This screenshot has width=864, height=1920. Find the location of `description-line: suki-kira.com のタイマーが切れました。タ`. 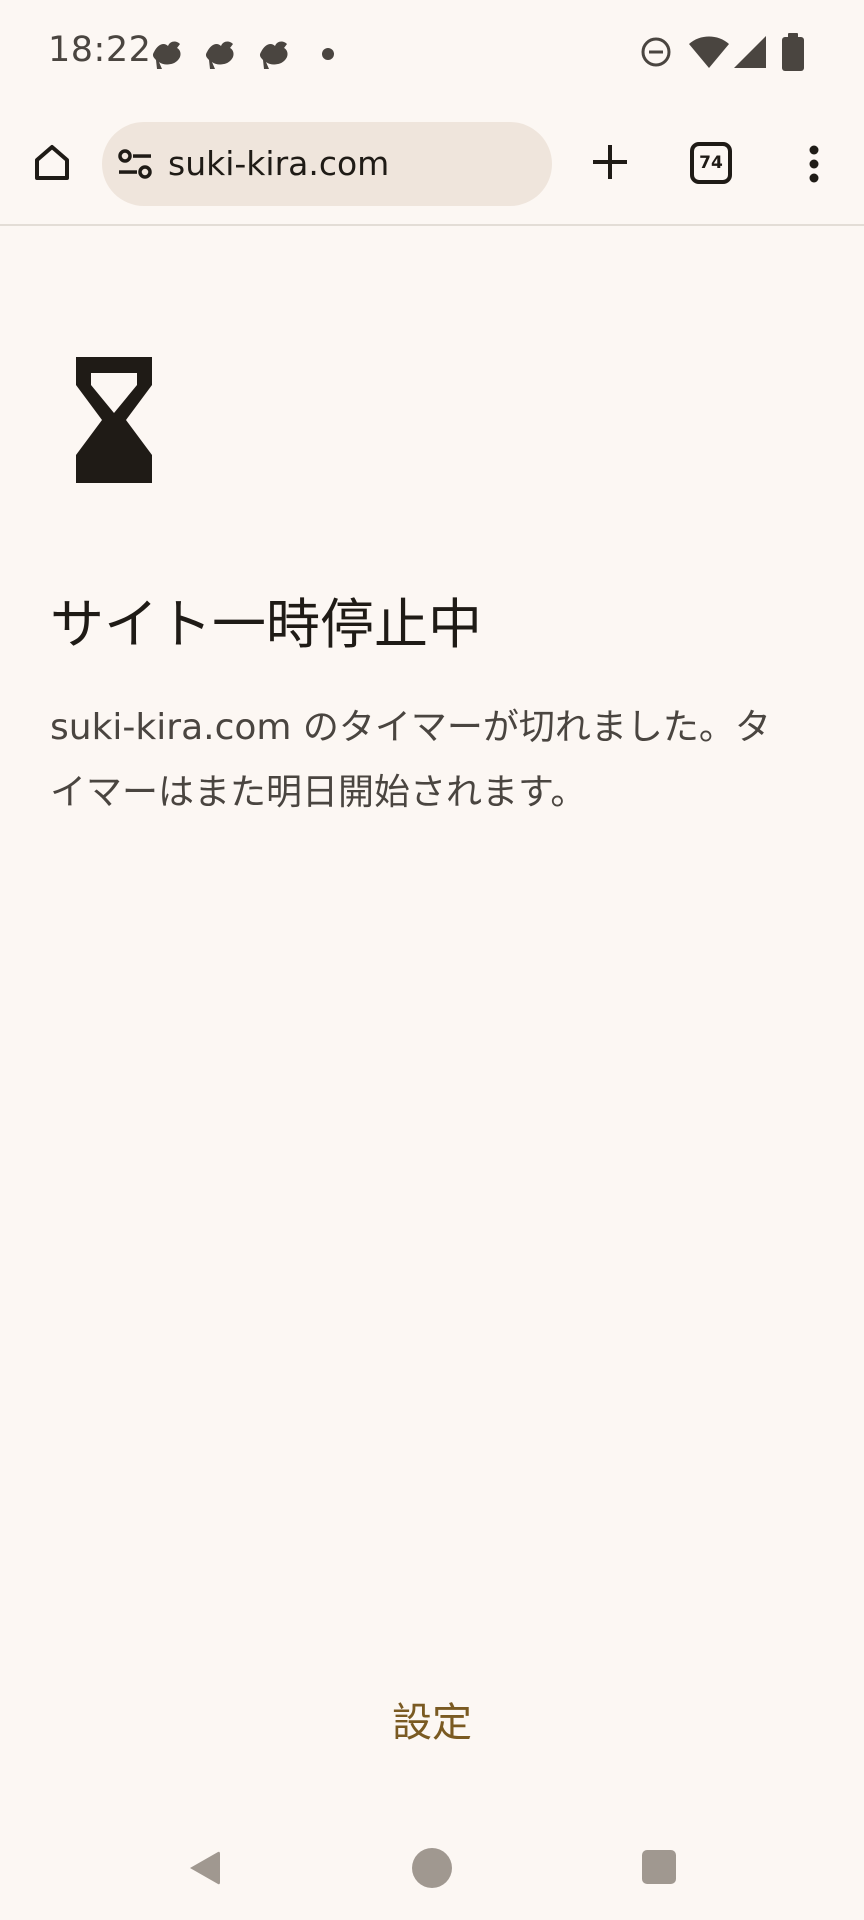

description-line: suki-kira.com のタイマーが切れました。タ is located at coordinates (410, 727).